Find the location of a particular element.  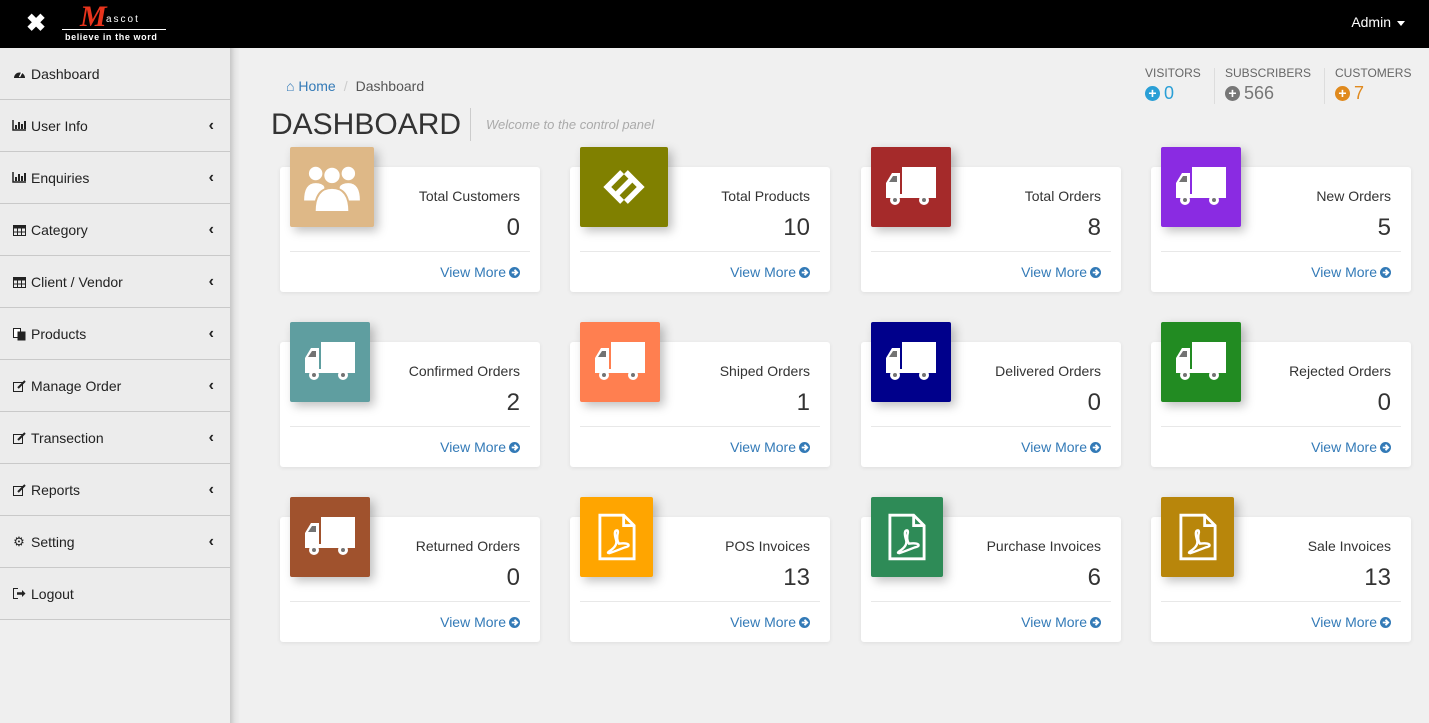

sidebar-item-logout: Logout is located at coordinates (115, 594).